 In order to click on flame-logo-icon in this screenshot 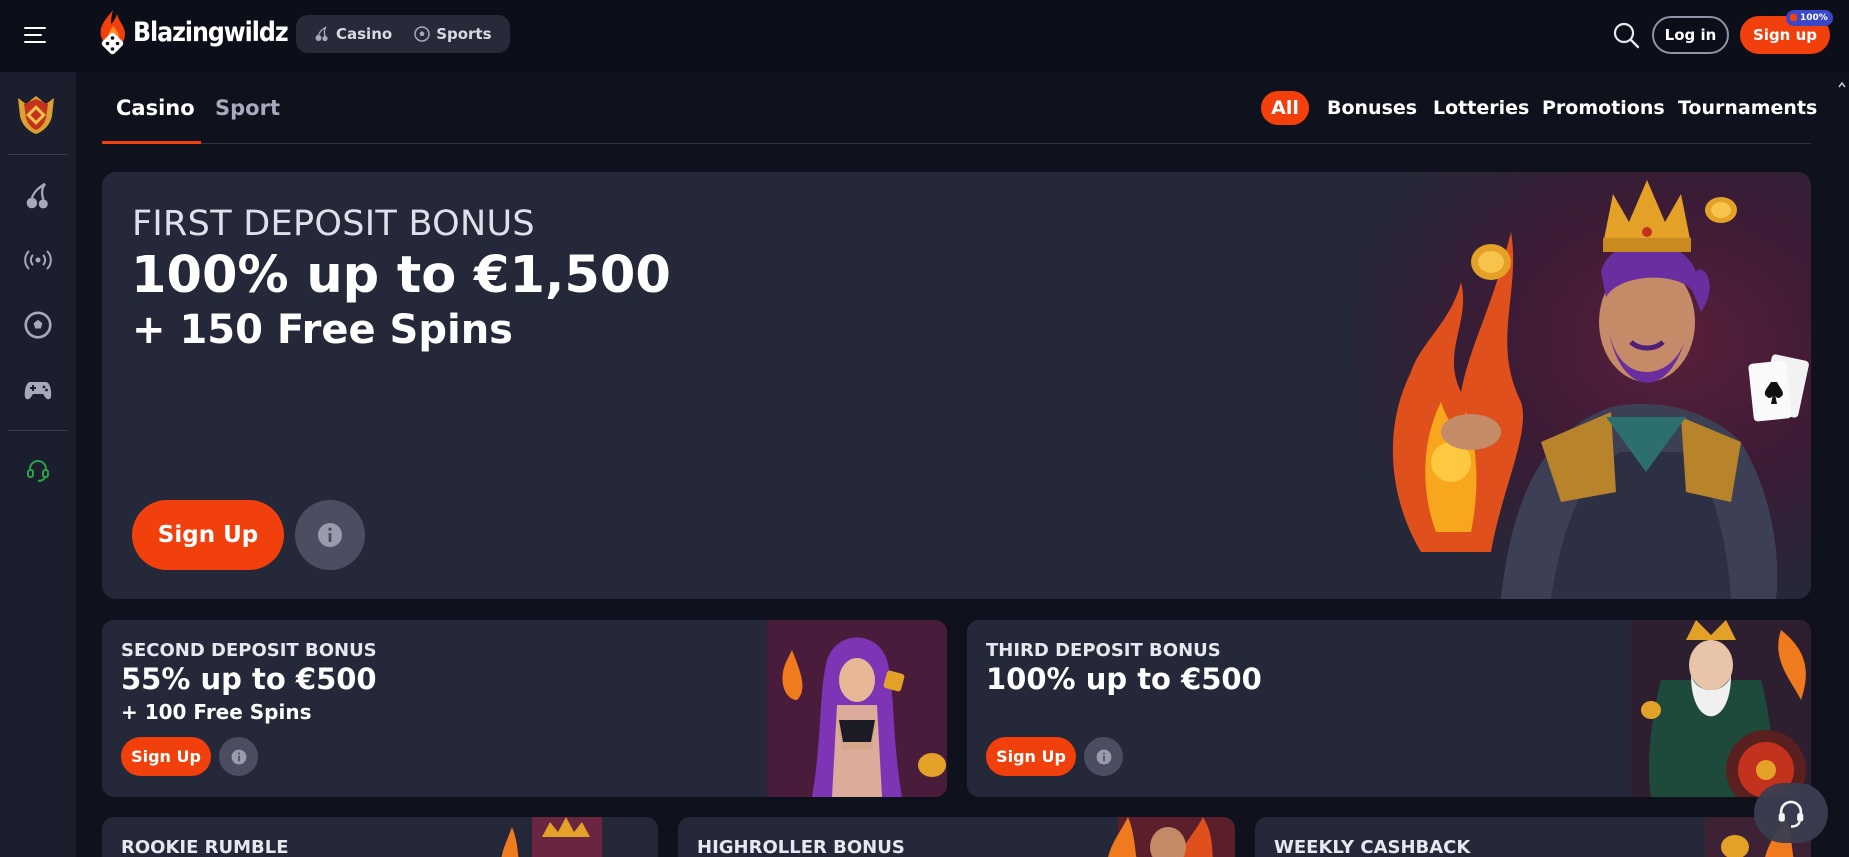, I will do `click(113, 32)`.